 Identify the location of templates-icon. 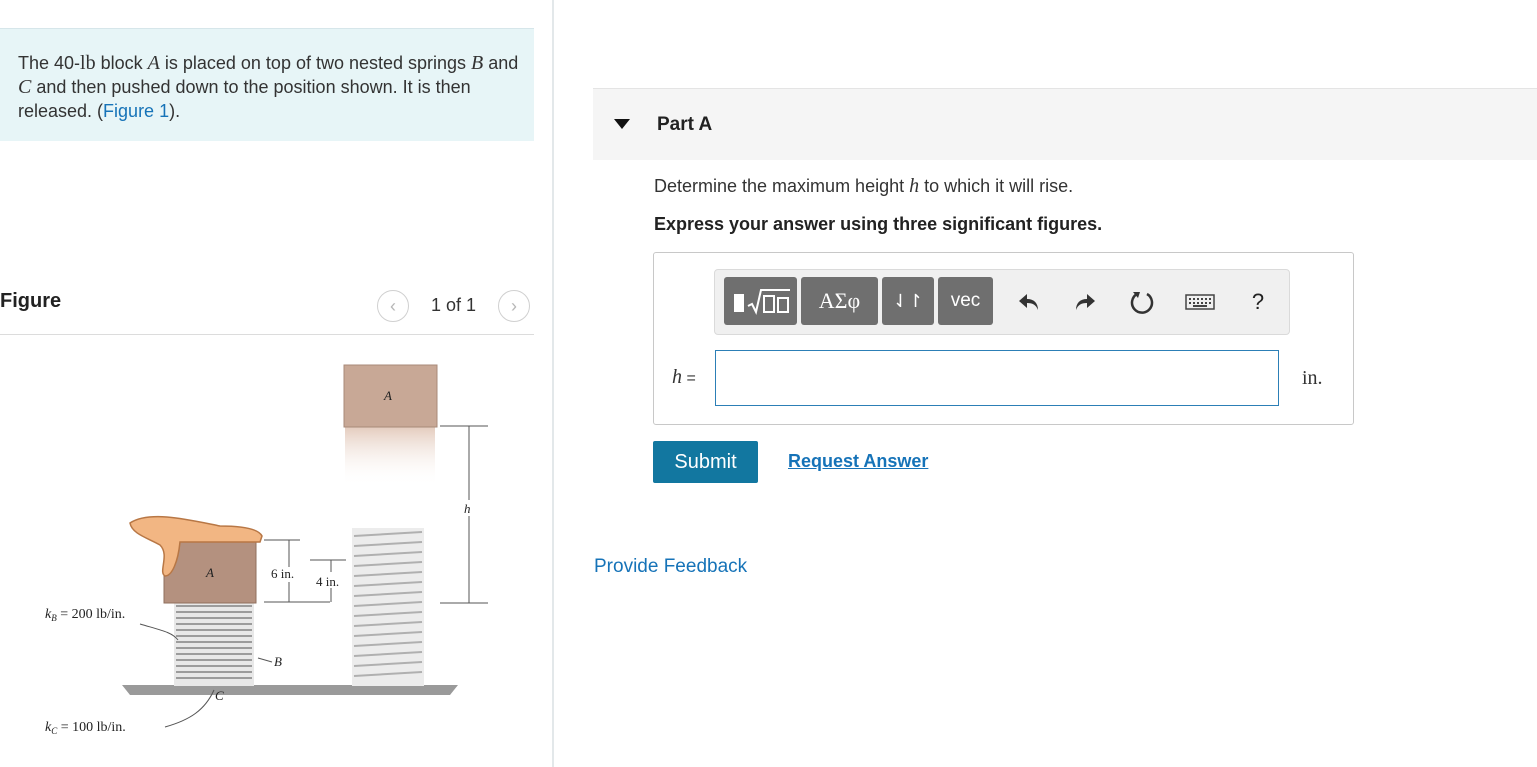
(761, 302).